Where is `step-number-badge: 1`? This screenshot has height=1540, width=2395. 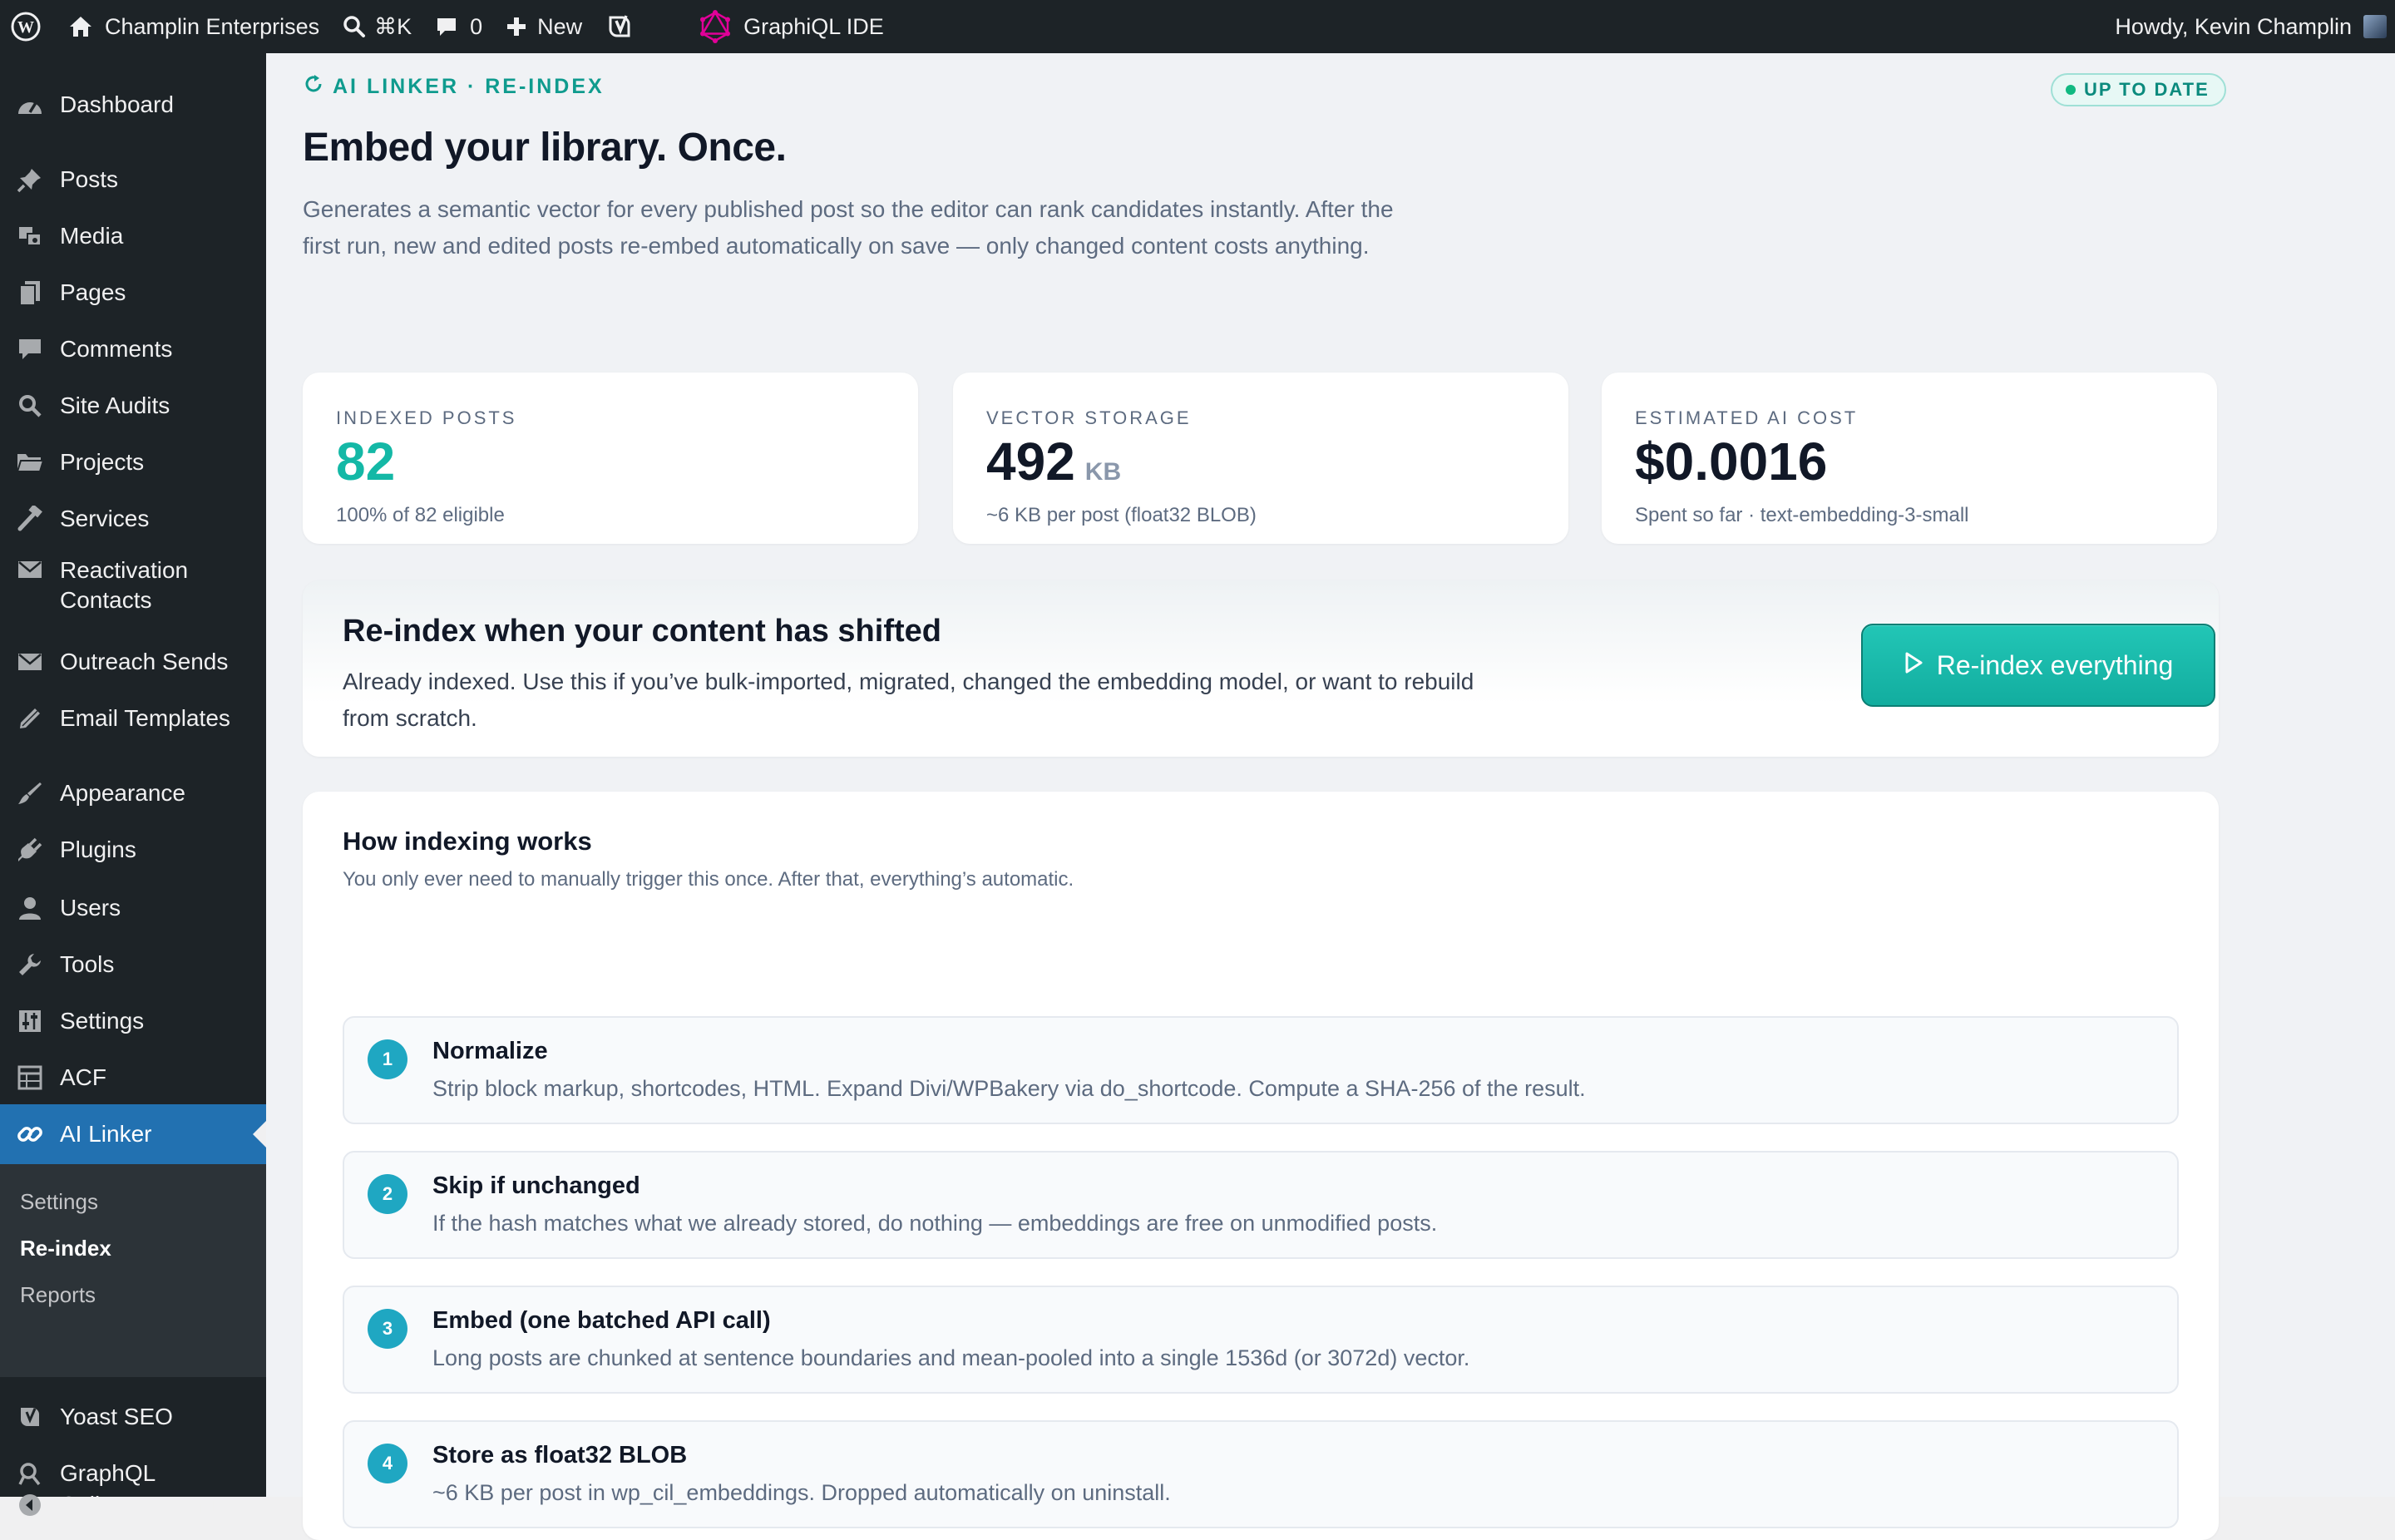 step-number-badge: 1 is located at coordinates (387, 1059).